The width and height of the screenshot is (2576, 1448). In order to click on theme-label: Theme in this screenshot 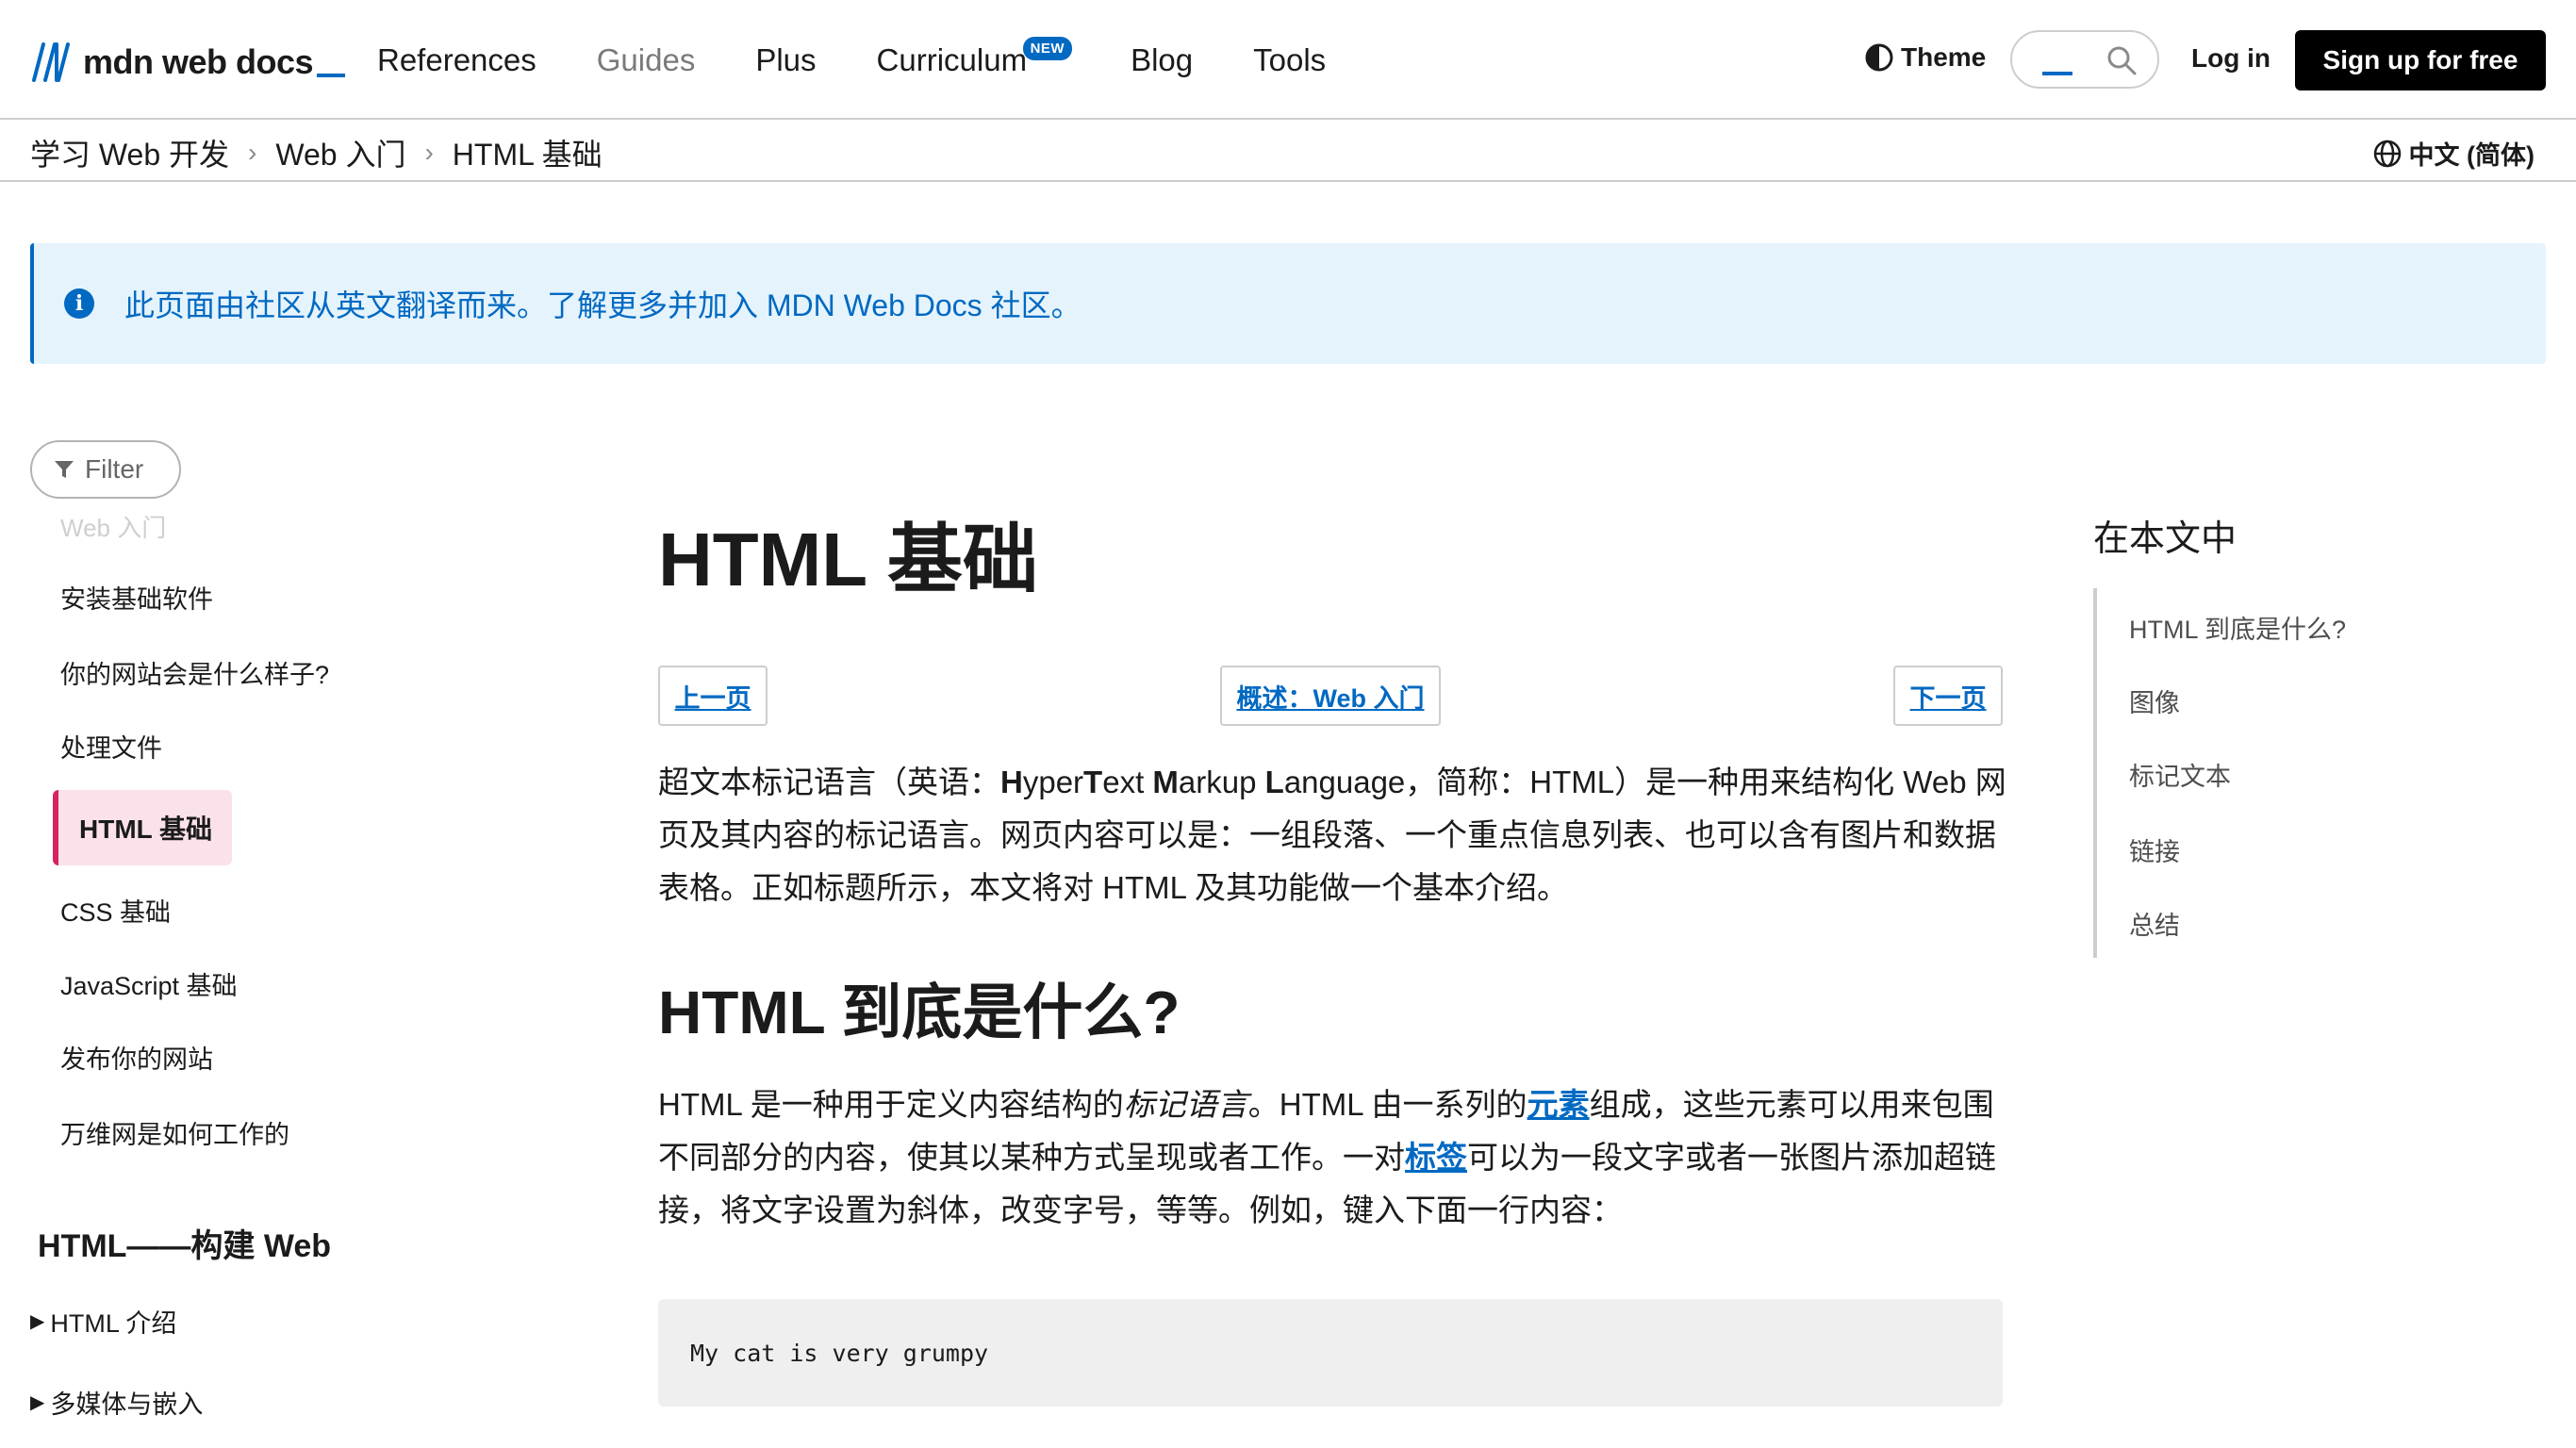, I will do `click(1944, 57)`.